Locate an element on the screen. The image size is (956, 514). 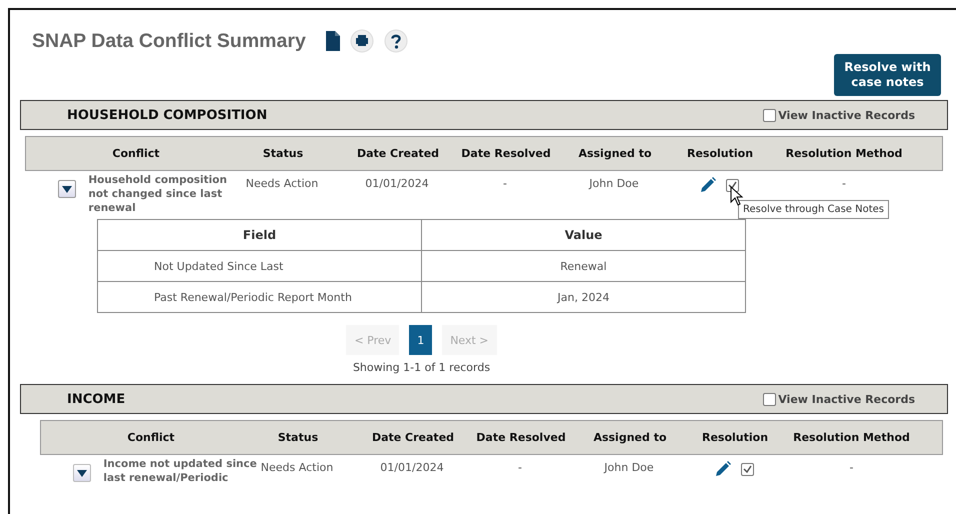
conflict-text: Income not updated since last renewal/Periodic is located at coordinates (180, 471).